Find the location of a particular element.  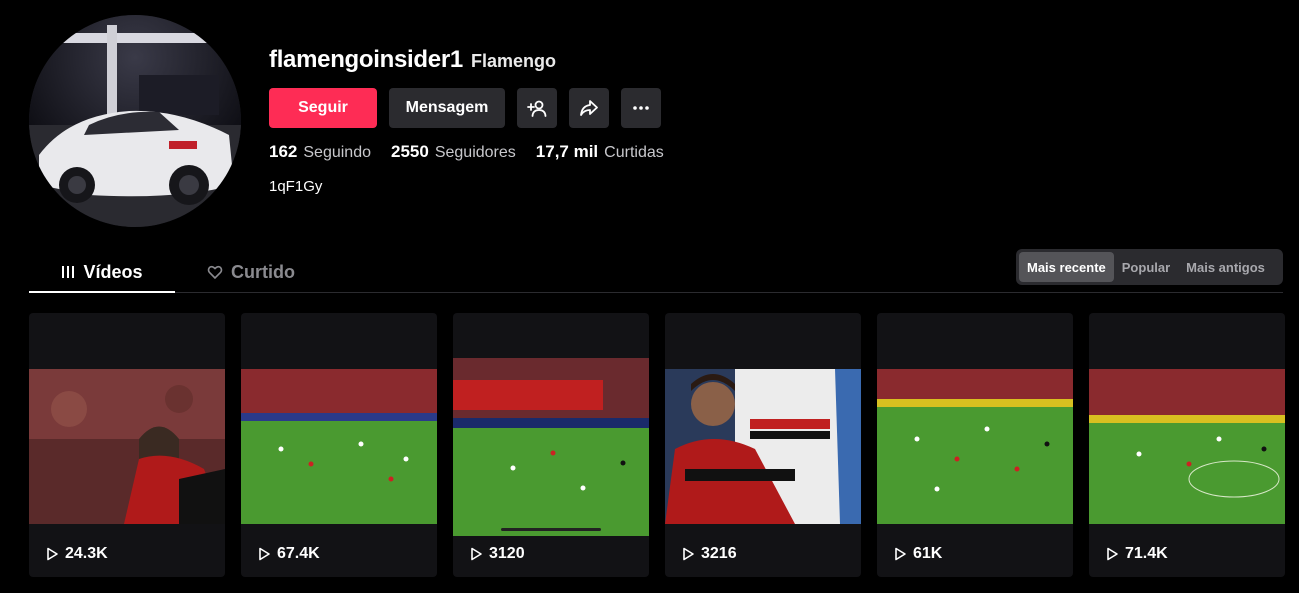

view-count: 3216 is located at coordinates (709, 554).